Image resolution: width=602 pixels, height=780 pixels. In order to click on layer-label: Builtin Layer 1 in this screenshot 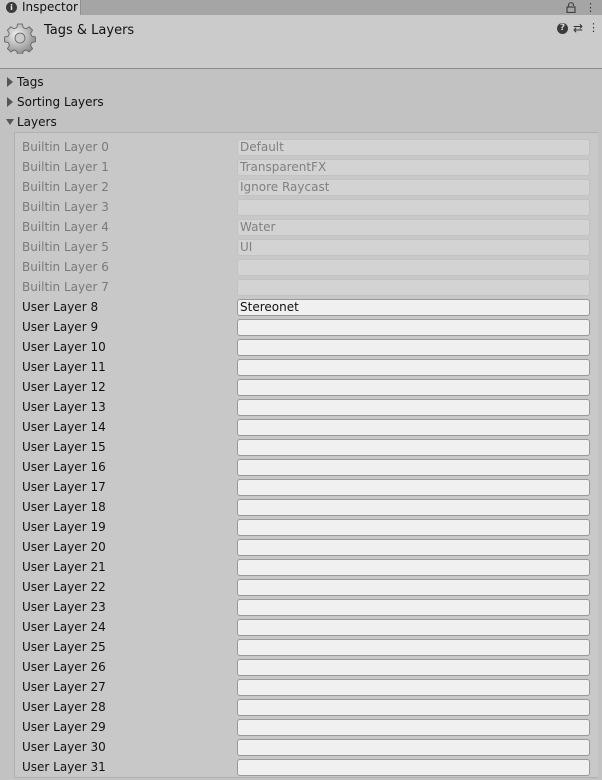, I will do `click(65, 167)`.